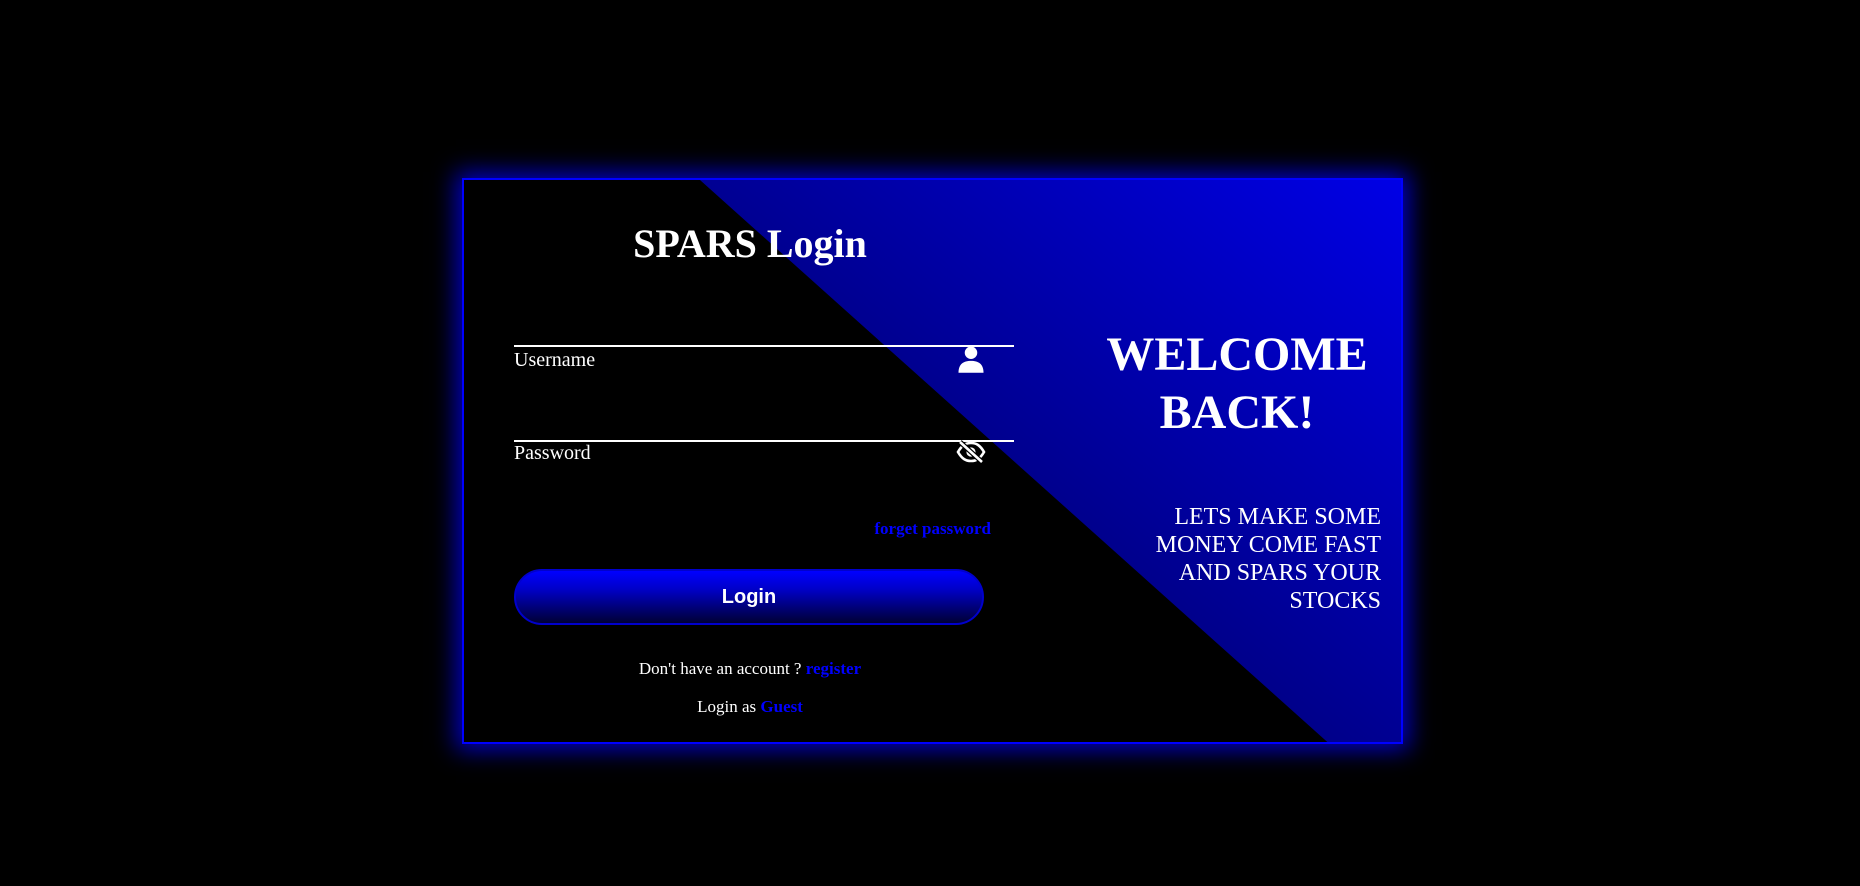 Image resolution: width=1860 pixels, height=886 pixels. Describe the element at coordinates (722, 668) in the screenshot. I see `register-prompt-text: Don't have an account ?` at that location.